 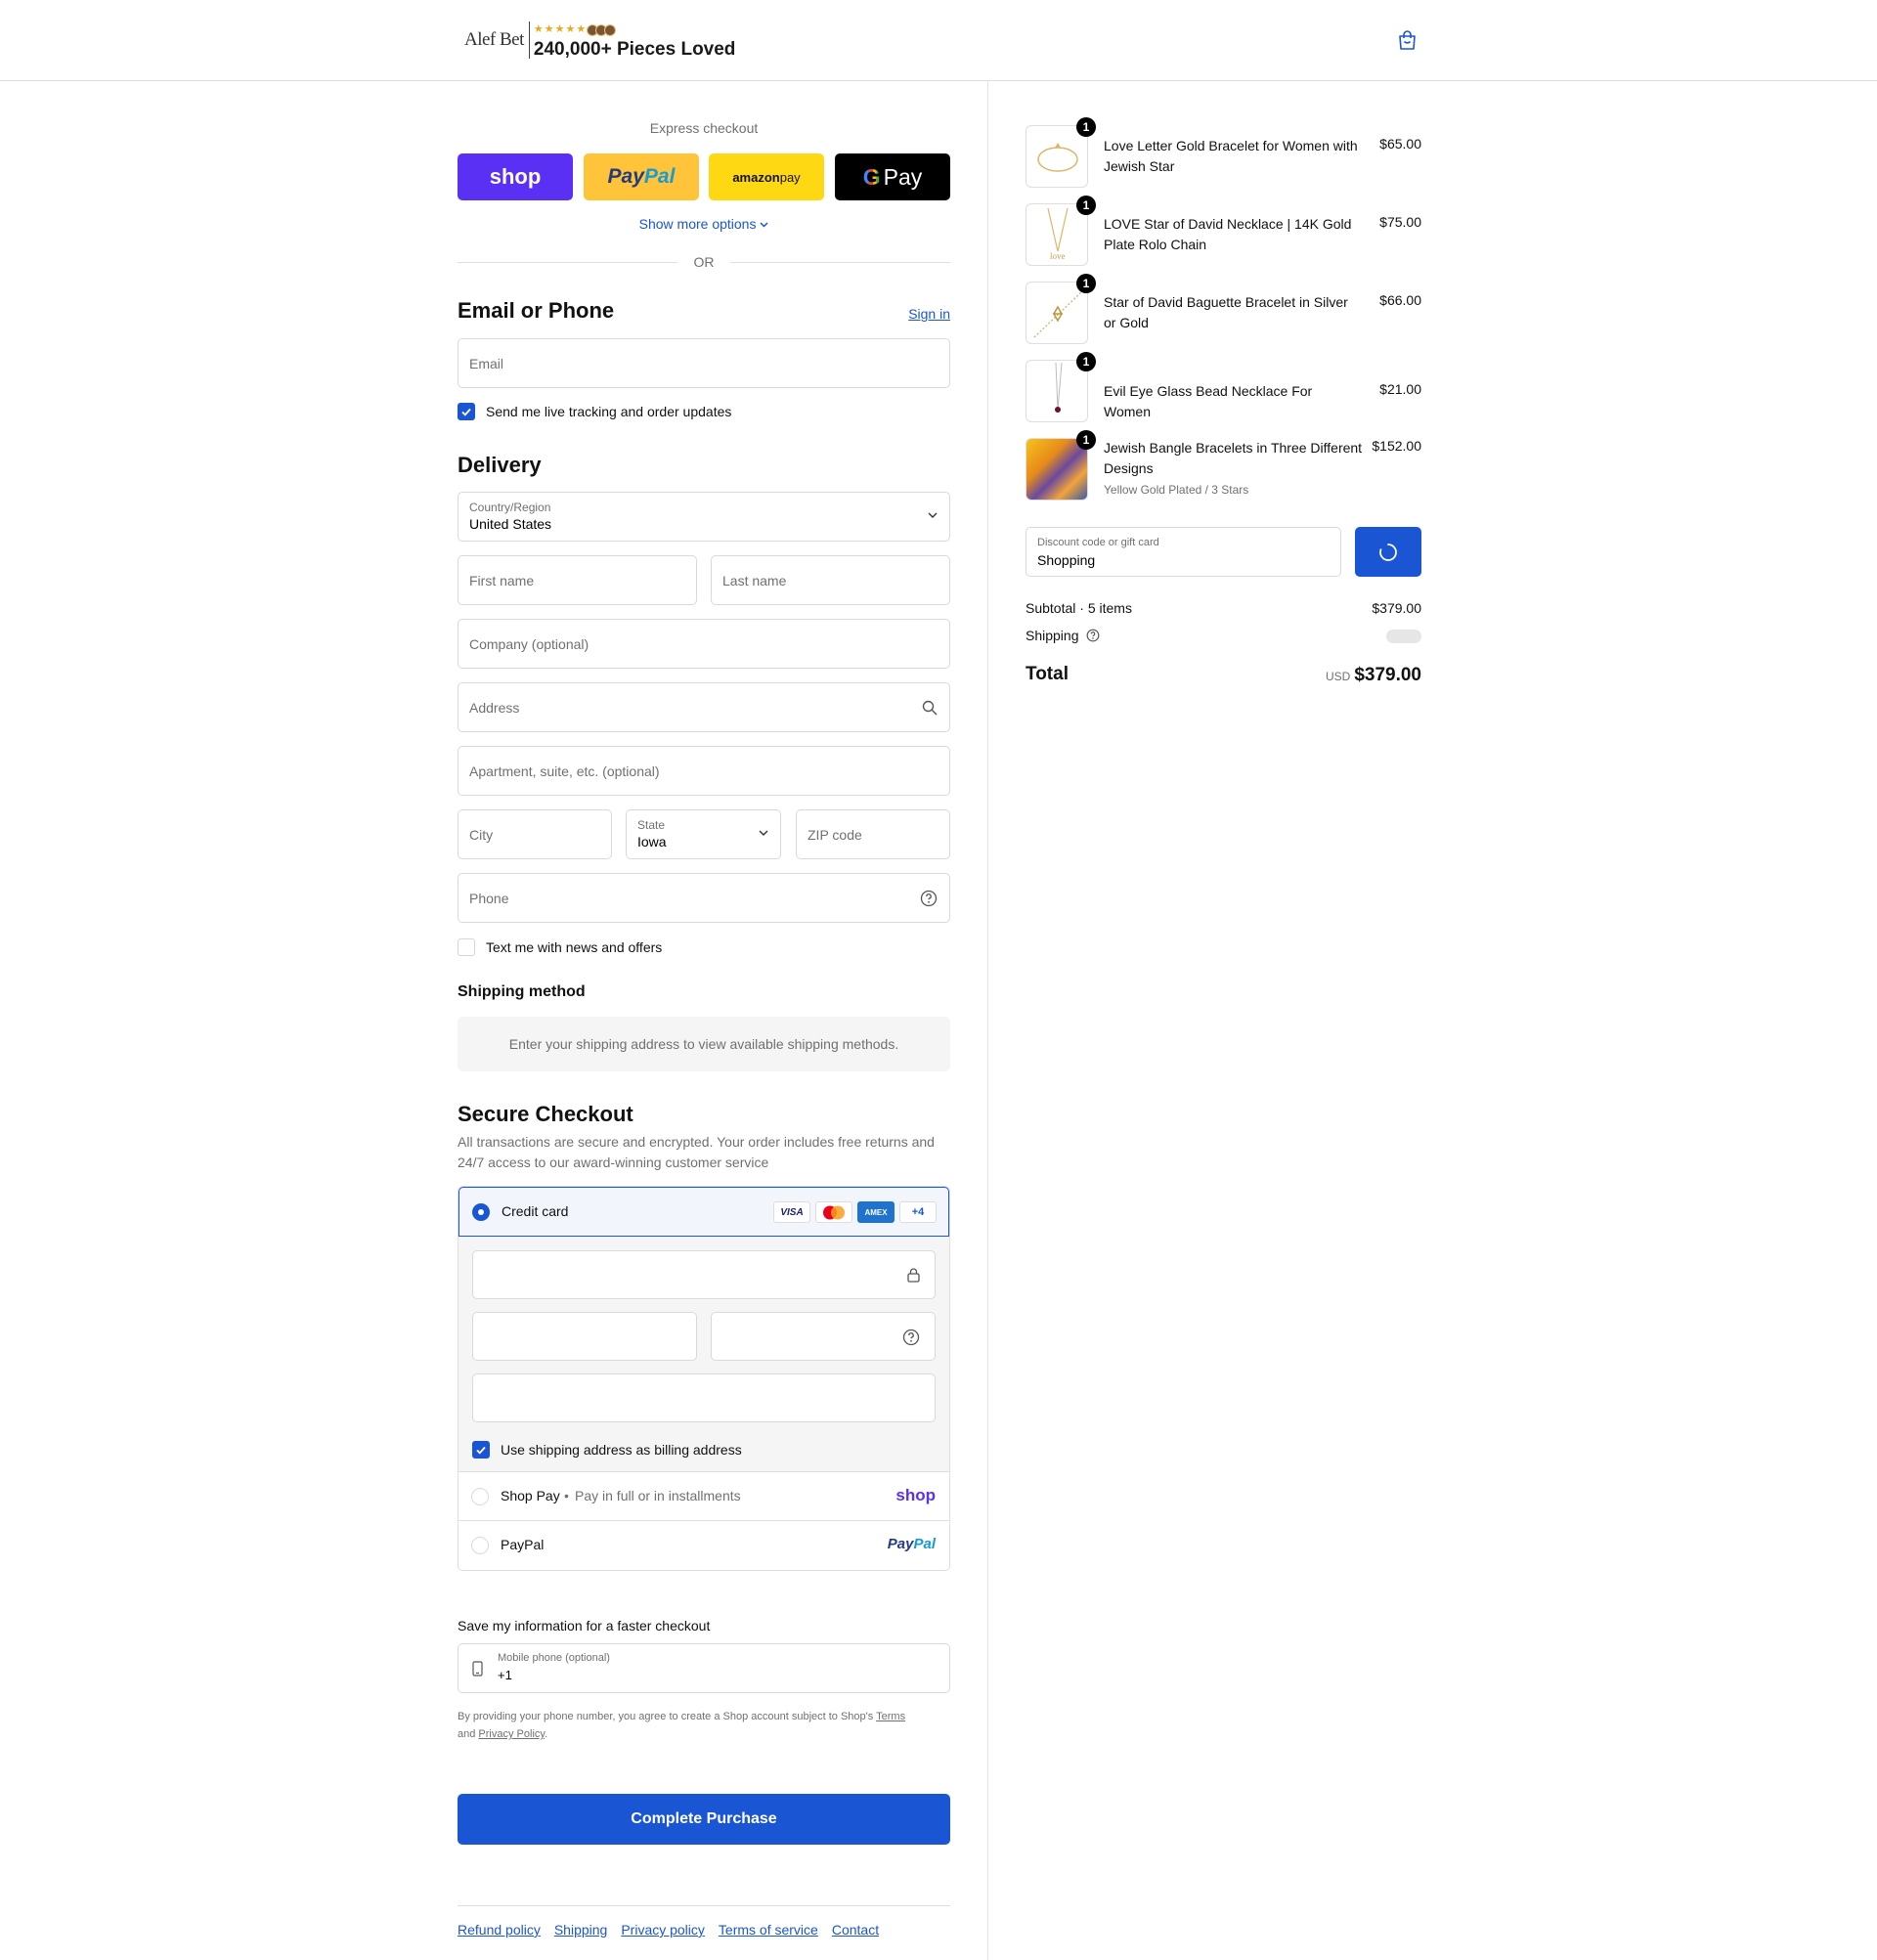 I want to click on shop-pay-button: shop, so click(x=515, y=177).